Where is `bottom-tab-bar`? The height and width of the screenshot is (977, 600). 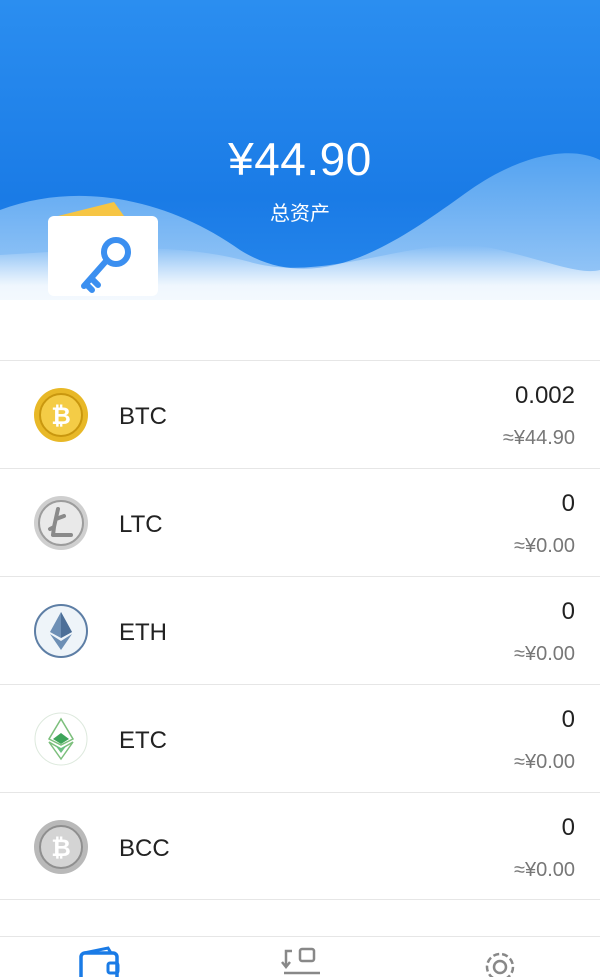 bottom-tab-bar is located at coordinates (300, 956).